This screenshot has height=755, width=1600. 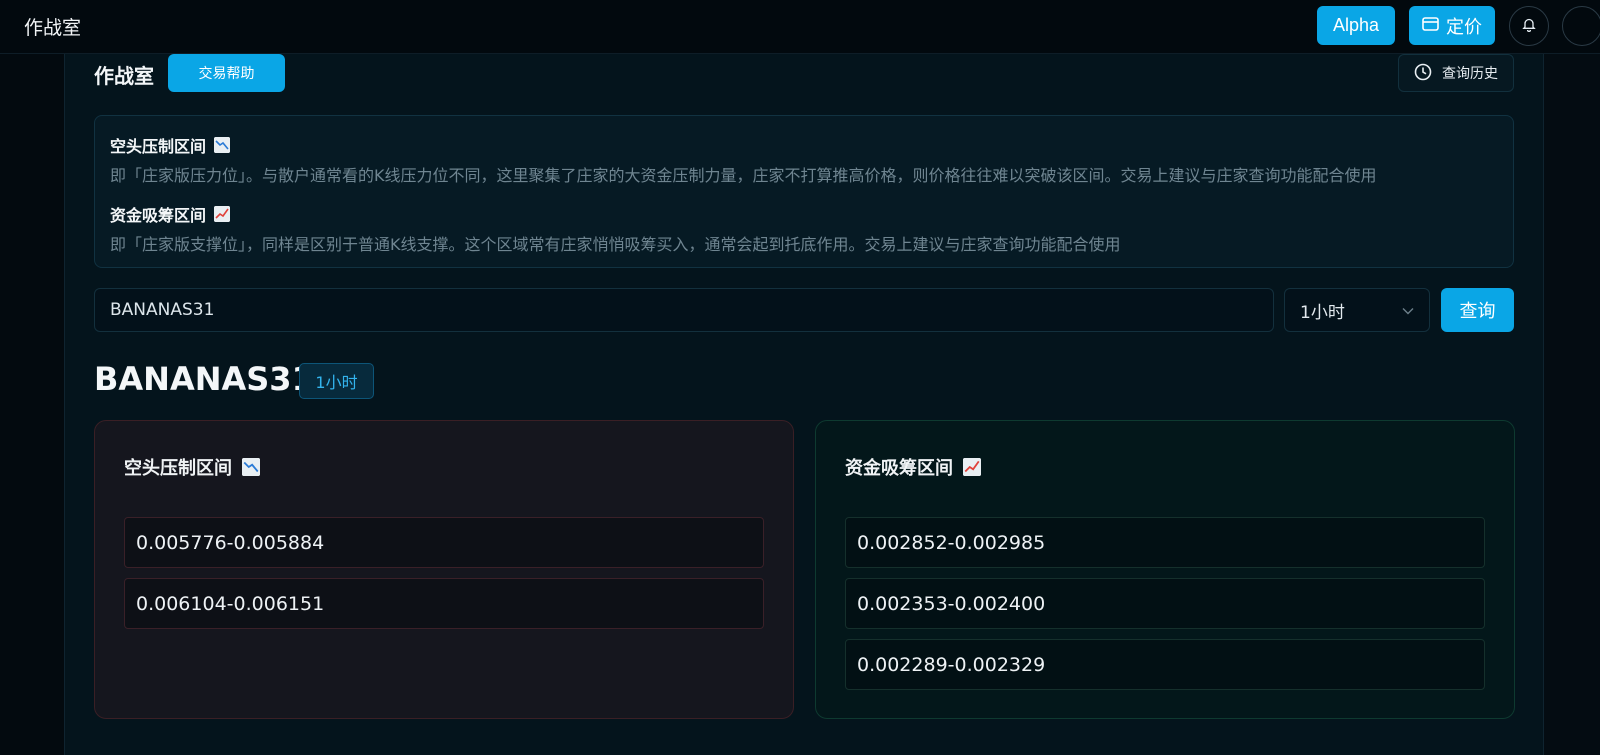 I want to click on alpha-button: Alpha, so click(x=1356, y=25).